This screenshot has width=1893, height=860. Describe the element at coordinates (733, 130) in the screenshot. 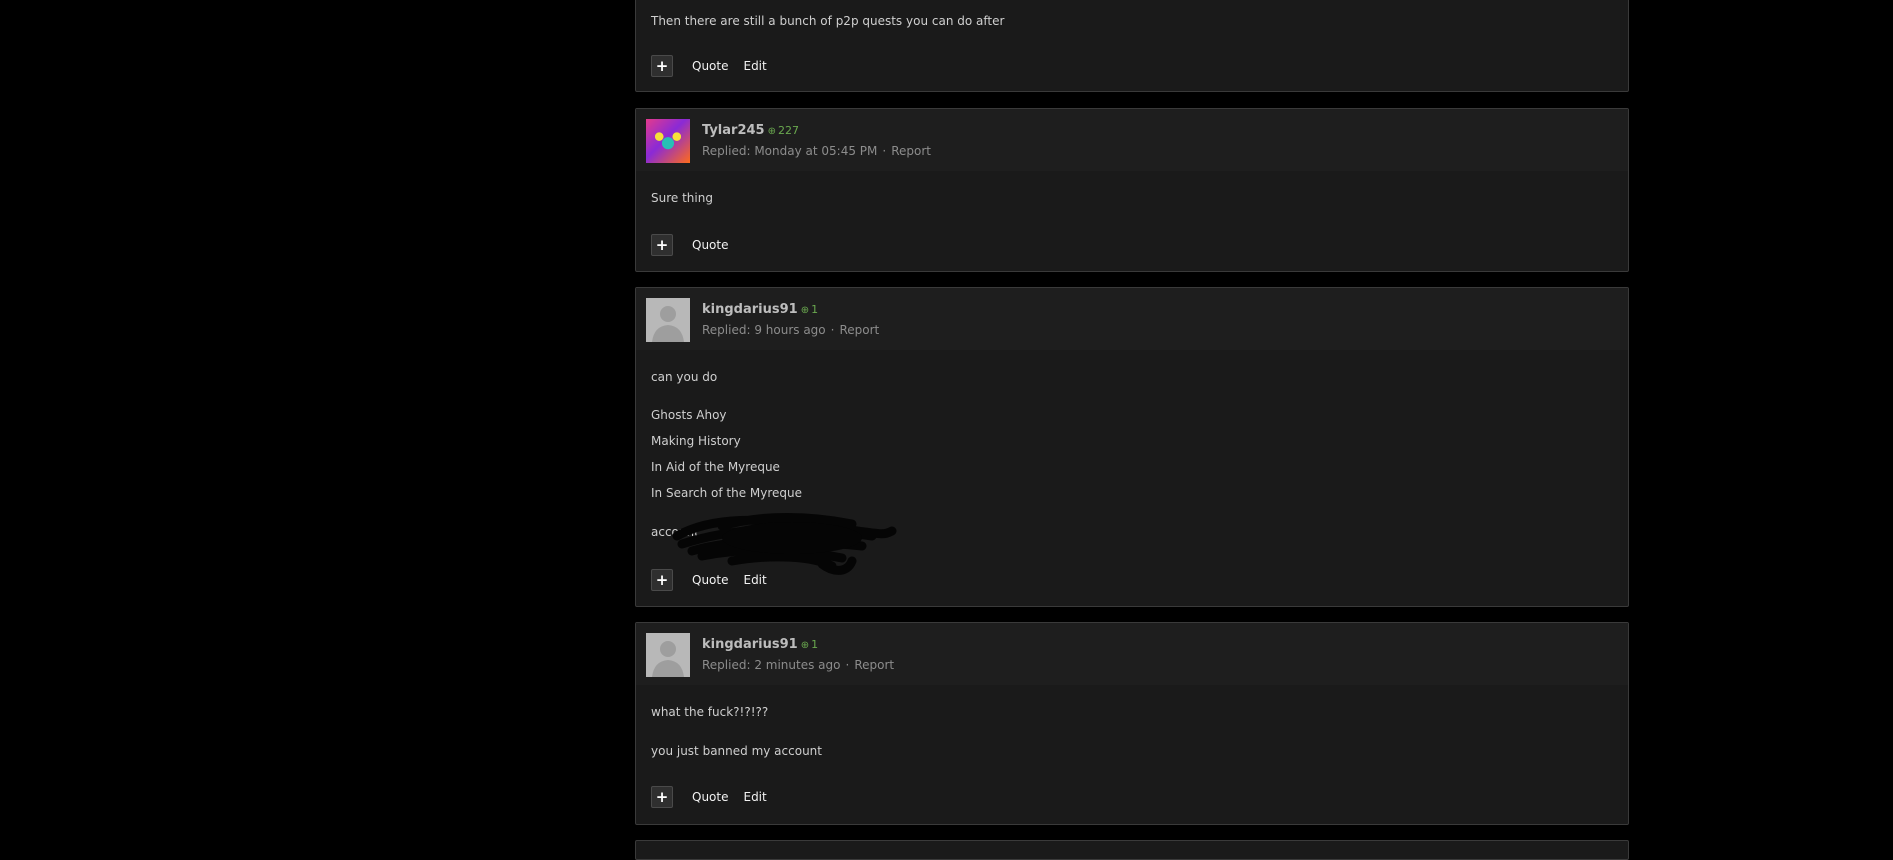

I see `username-link: Tylar245` at that location.